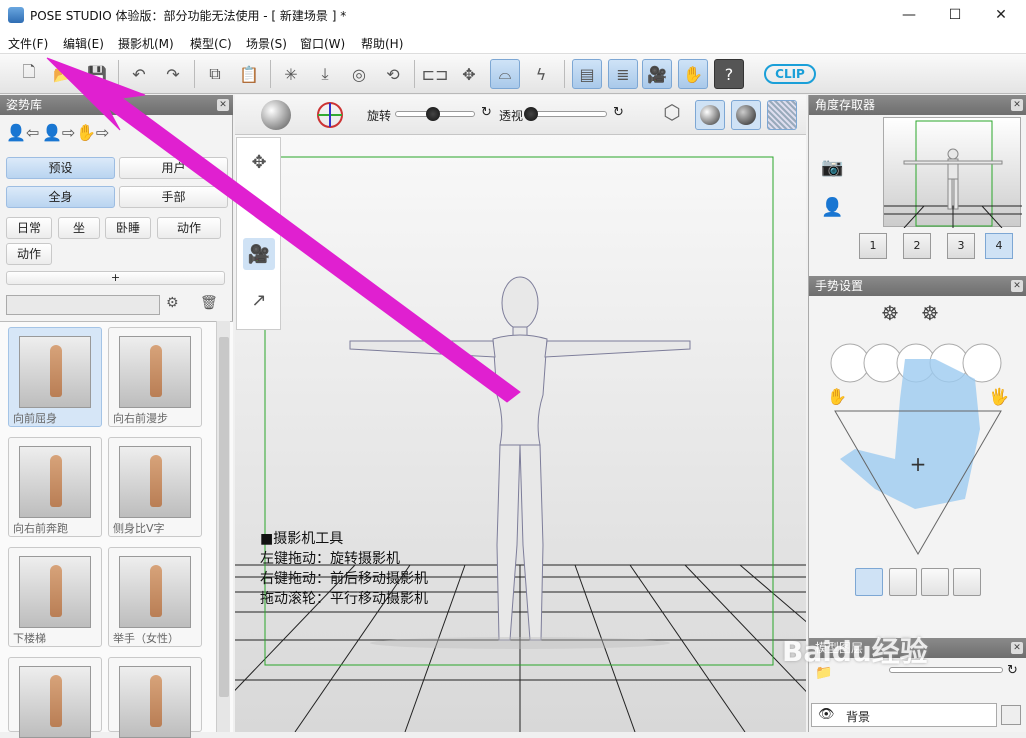 This screenshot has width=1026, height=738. Describe the element at coordinates (172, 303) in the screenshot. I see `search-pose-icon: ⚙` at that location.